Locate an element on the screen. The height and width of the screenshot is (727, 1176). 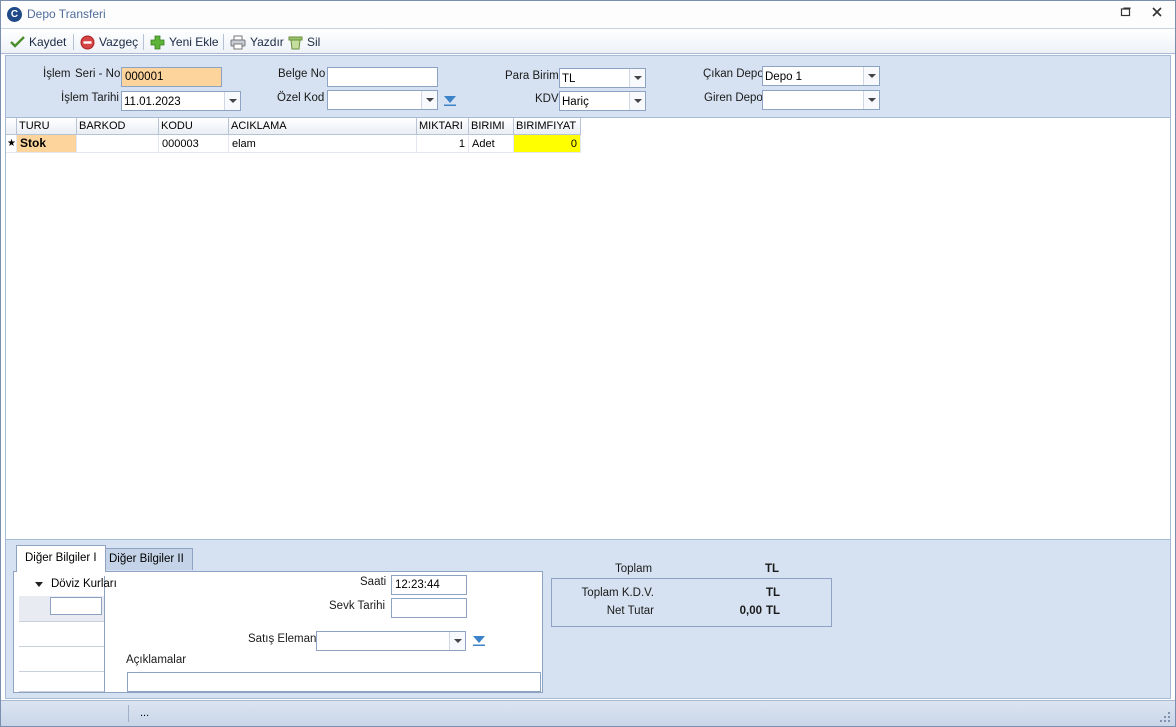
kdv-select: Hariç is located at coordinates (602, 101).